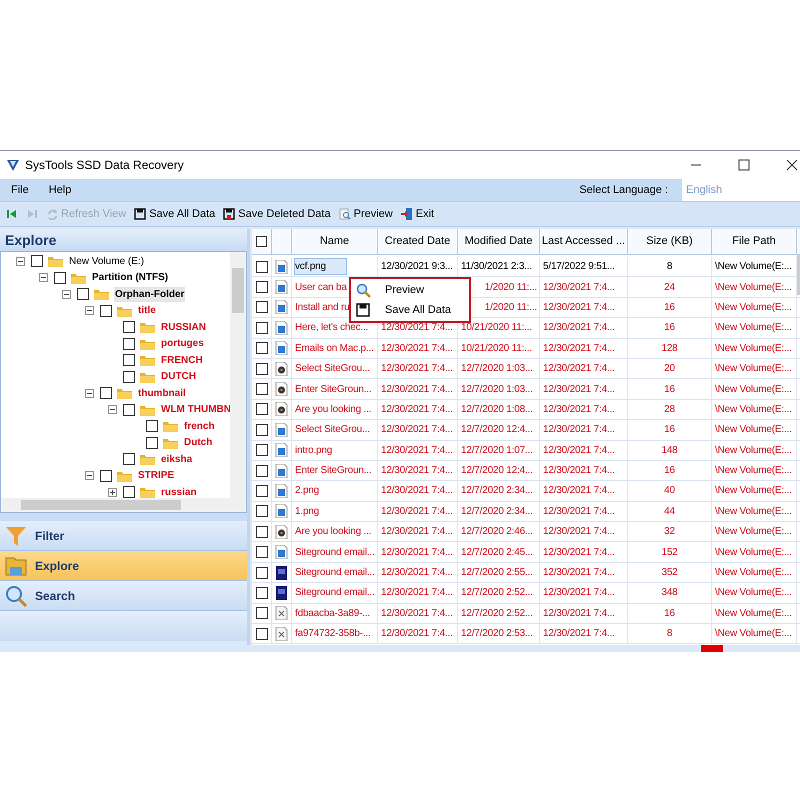 The image size is (800, 800). What do you see at coordinates (199, 426) in the screenshot?
I see `tree-item: french` at bounding box center [199, 426].